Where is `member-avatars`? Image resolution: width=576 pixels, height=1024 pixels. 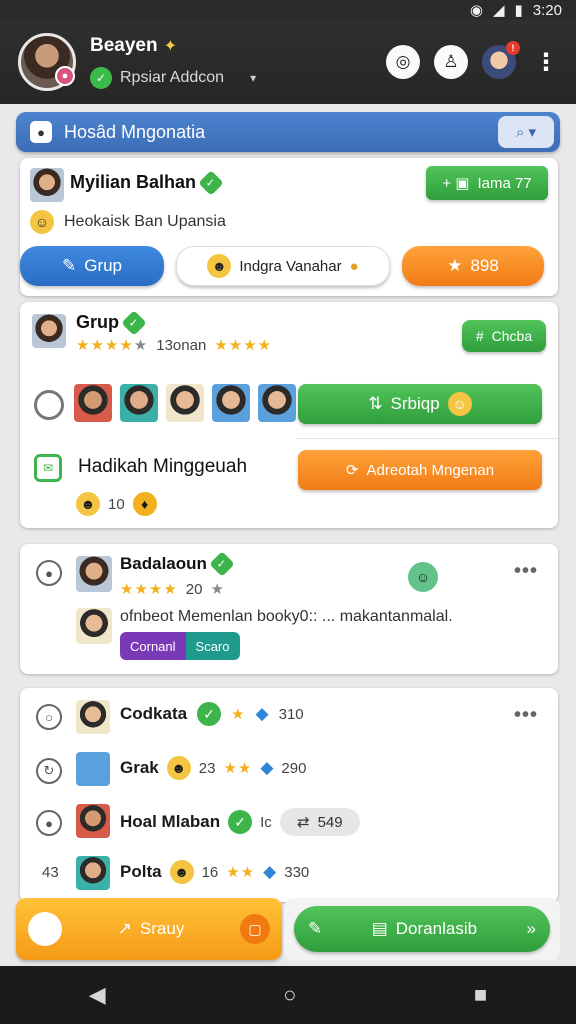
member-avatars is located at coordinates (185, 403).